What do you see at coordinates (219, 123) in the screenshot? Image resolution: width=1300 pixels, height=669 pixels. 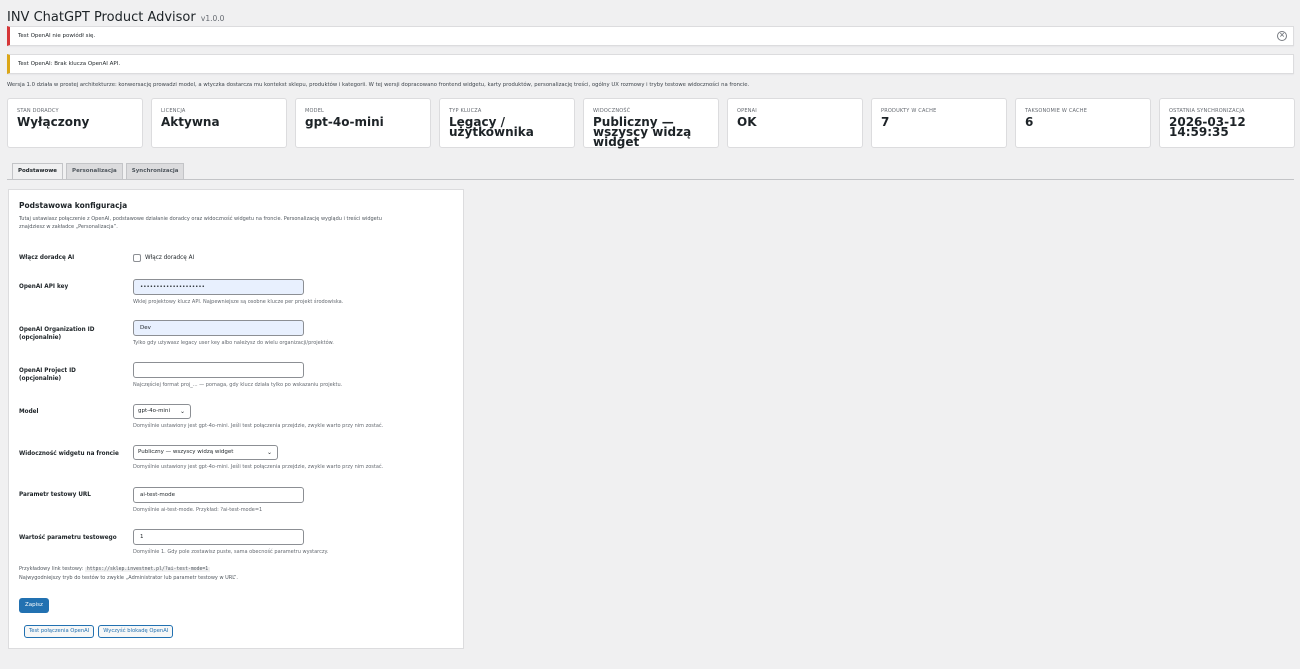 I see `stat-card-license: LICENCJA Aktywna` at bounding box center [219, 123].